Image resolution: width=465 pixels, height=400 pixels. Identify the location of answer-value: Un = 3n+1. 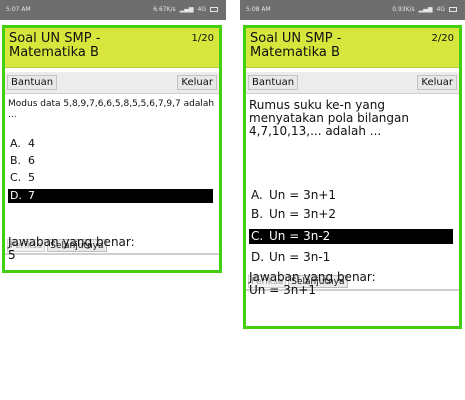
(283, 290).